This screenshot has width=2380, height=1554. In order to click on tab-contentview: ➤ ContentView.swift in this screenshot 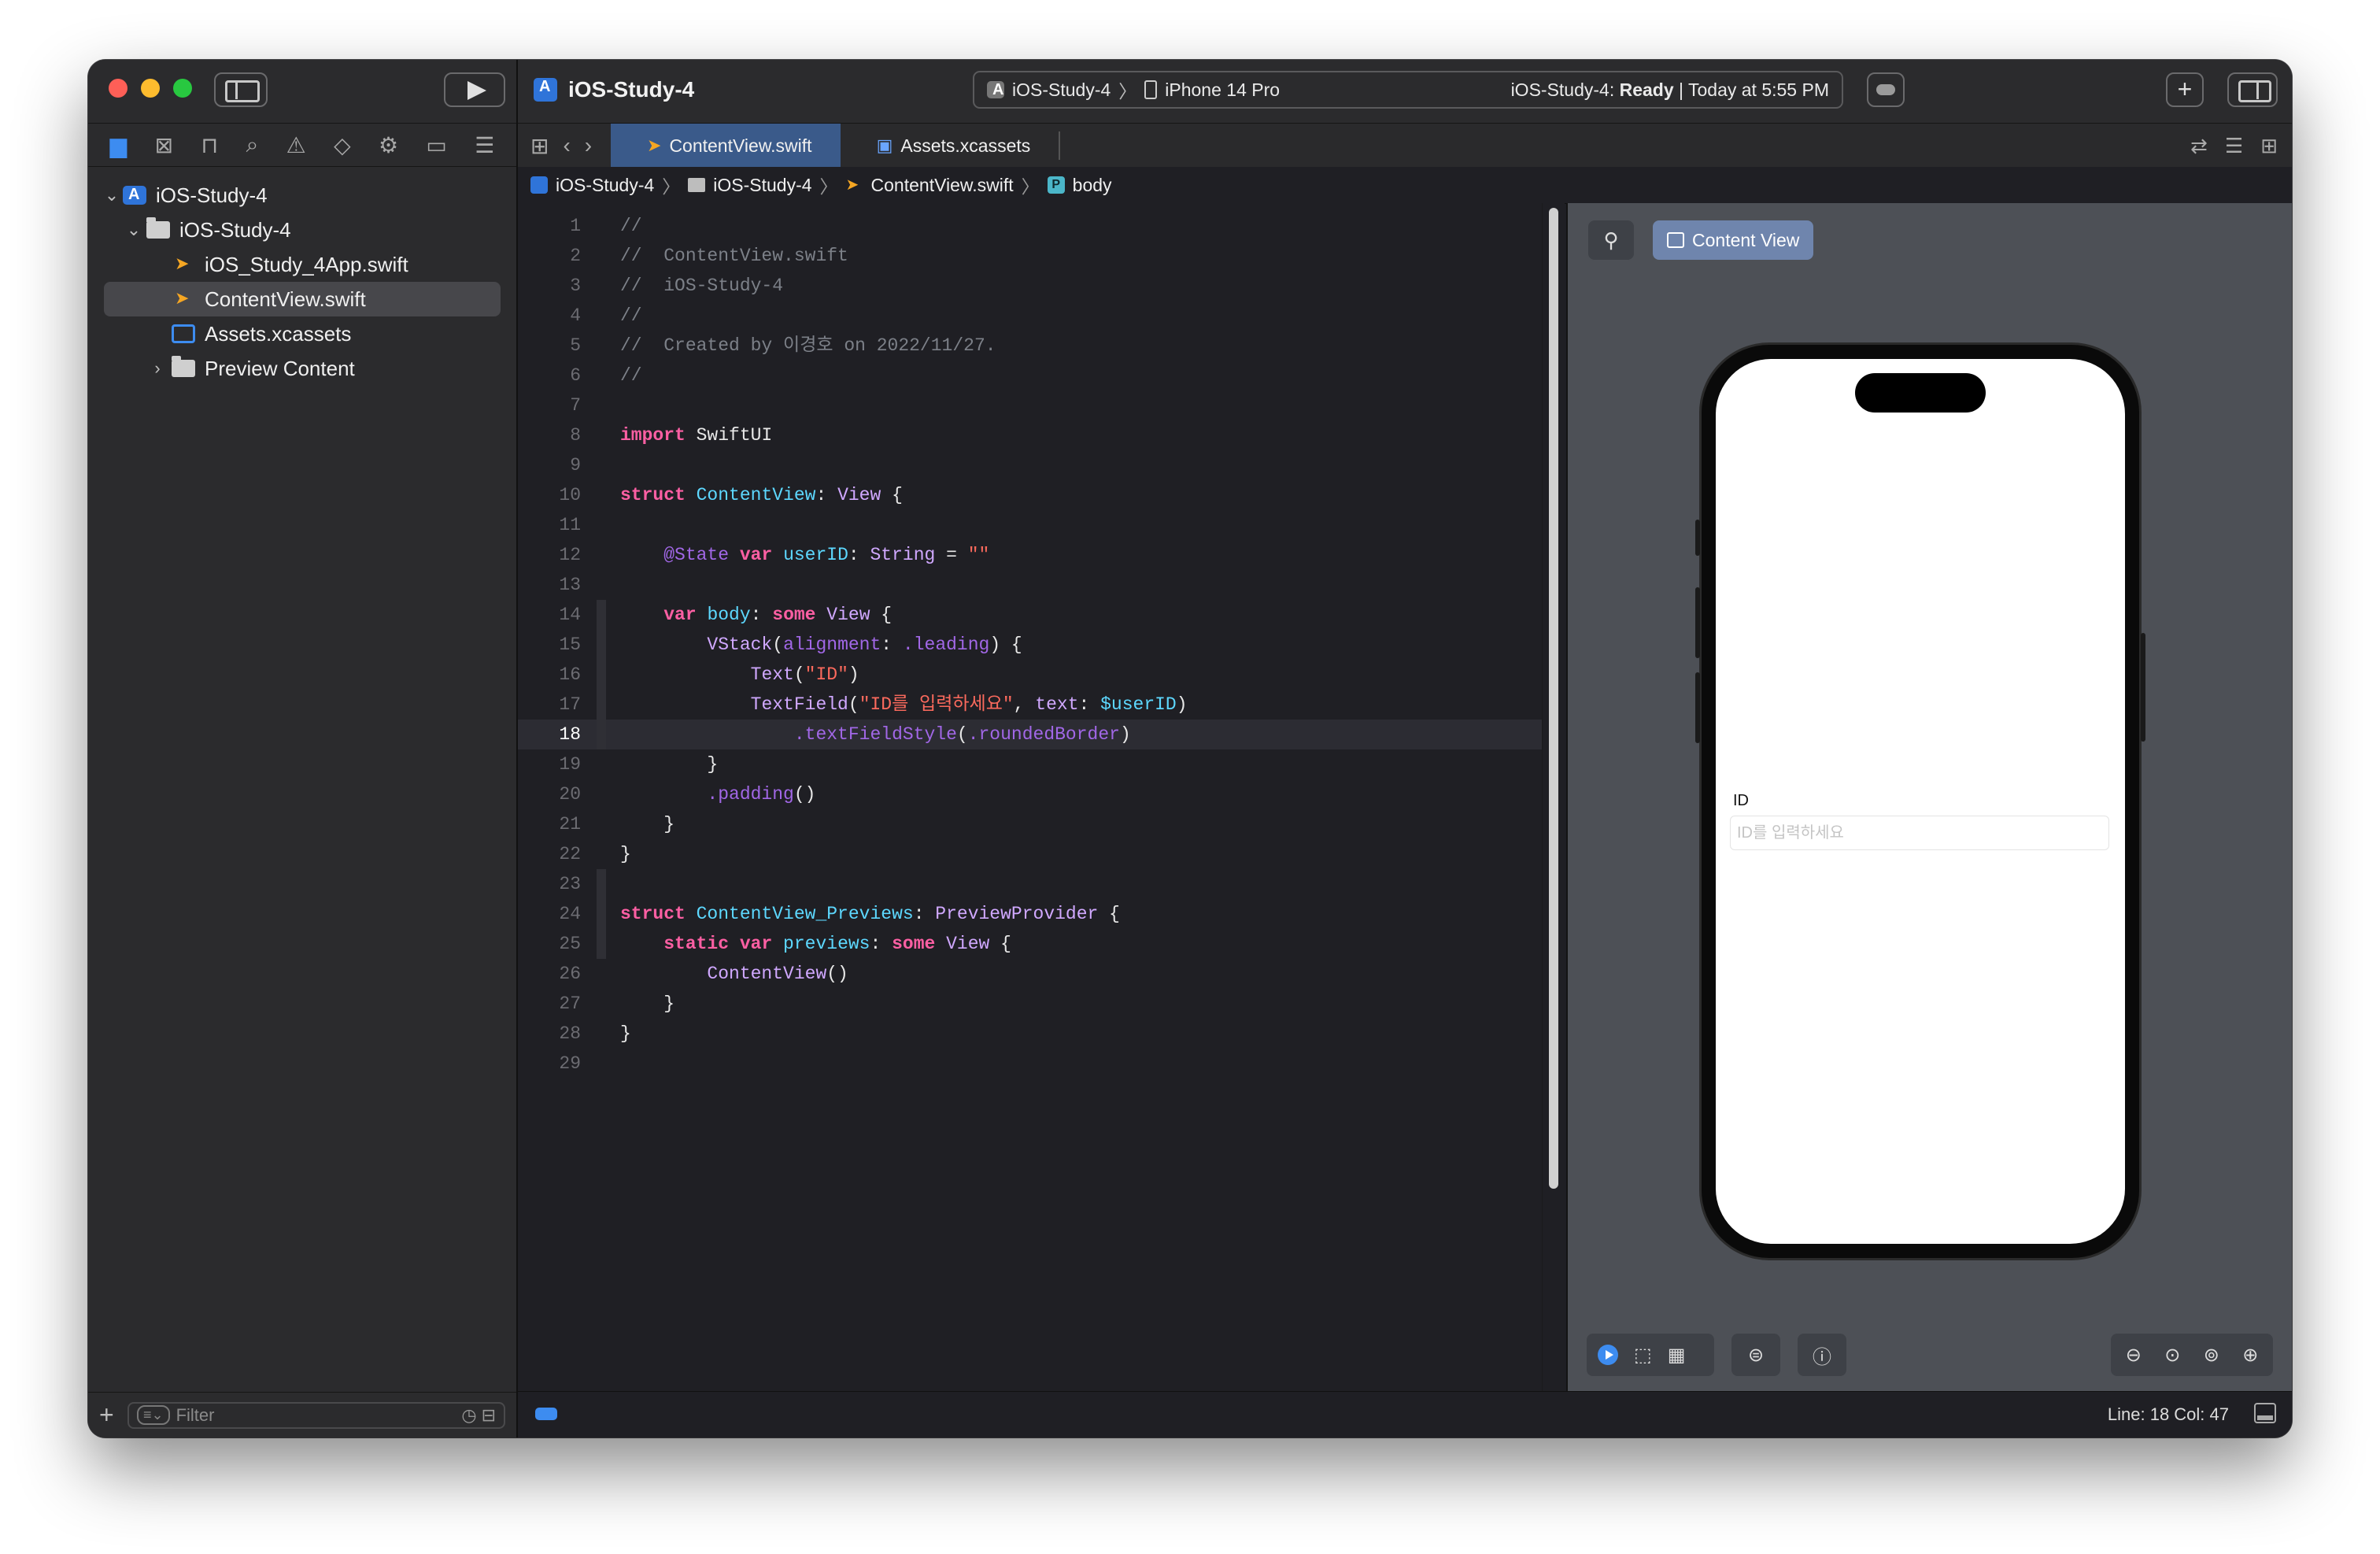, I will do `click(726, 146)`.